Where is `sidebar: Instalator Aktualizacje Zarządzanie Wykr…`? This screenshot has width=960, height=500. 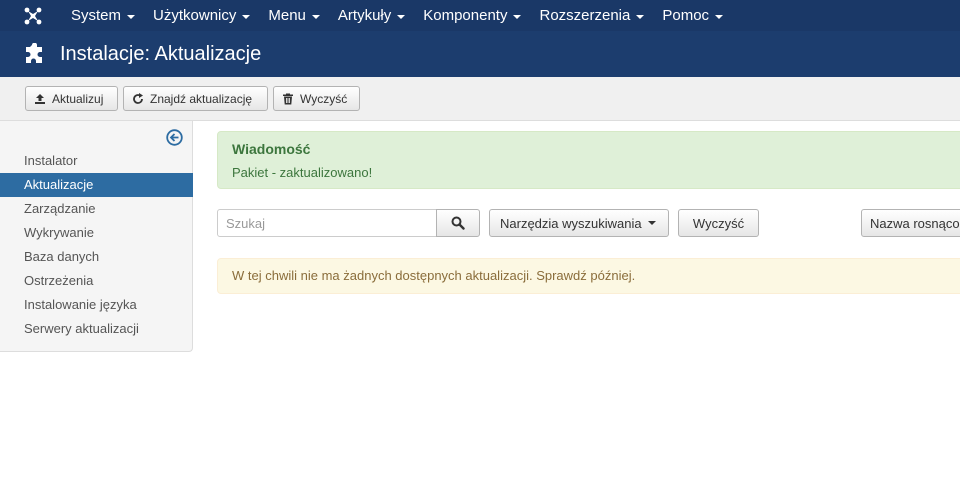
sidebar: Instalator Aktualizacje Zarządzanie Wykr… is located at coordinates (96, 236).